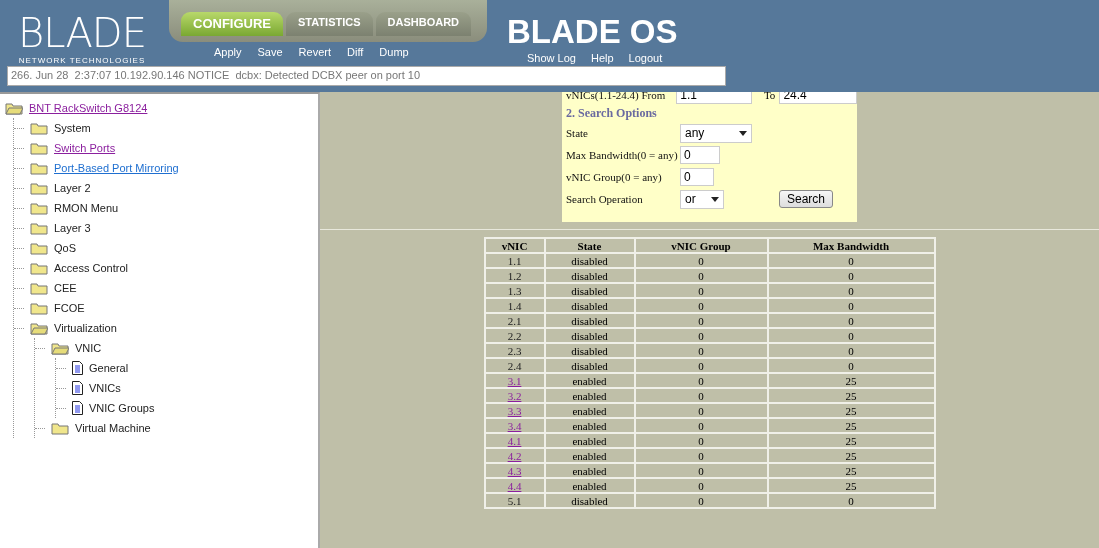 This screenshot has height=548, width=1099. Describe the element at coordinates (702, 199) in the screenshot. I see `dropdown: or` at that location.